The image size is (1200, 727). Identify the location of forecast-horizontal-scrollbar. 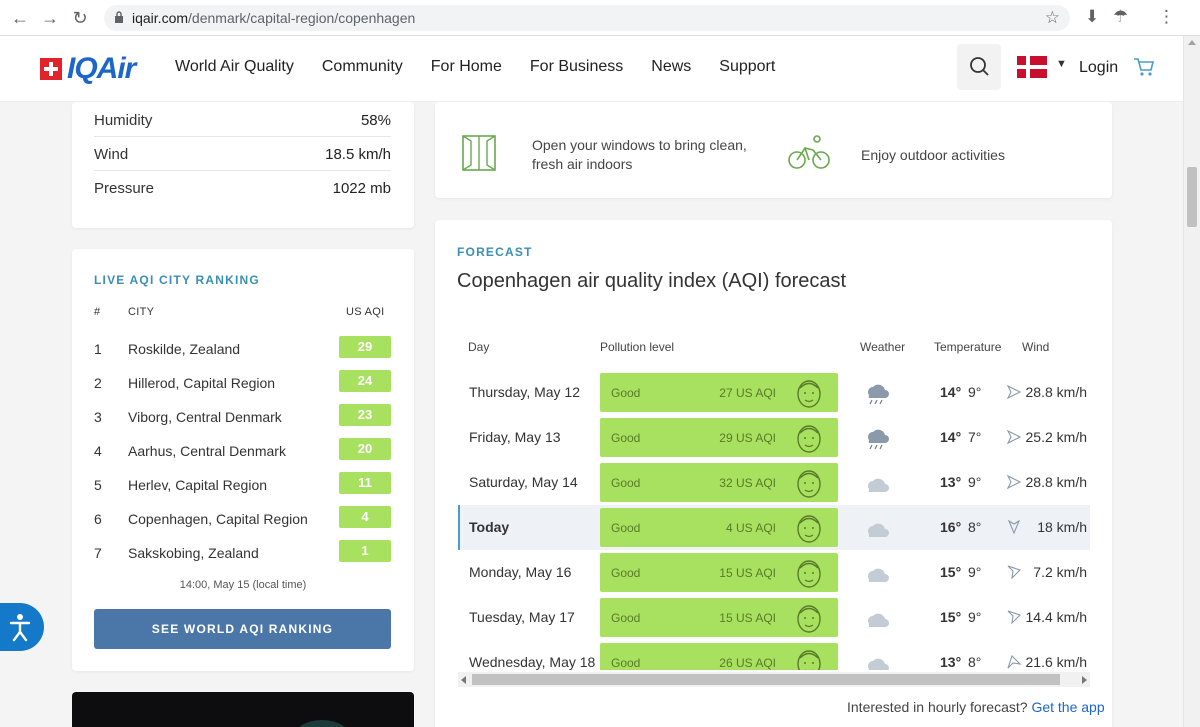
(774, 679).